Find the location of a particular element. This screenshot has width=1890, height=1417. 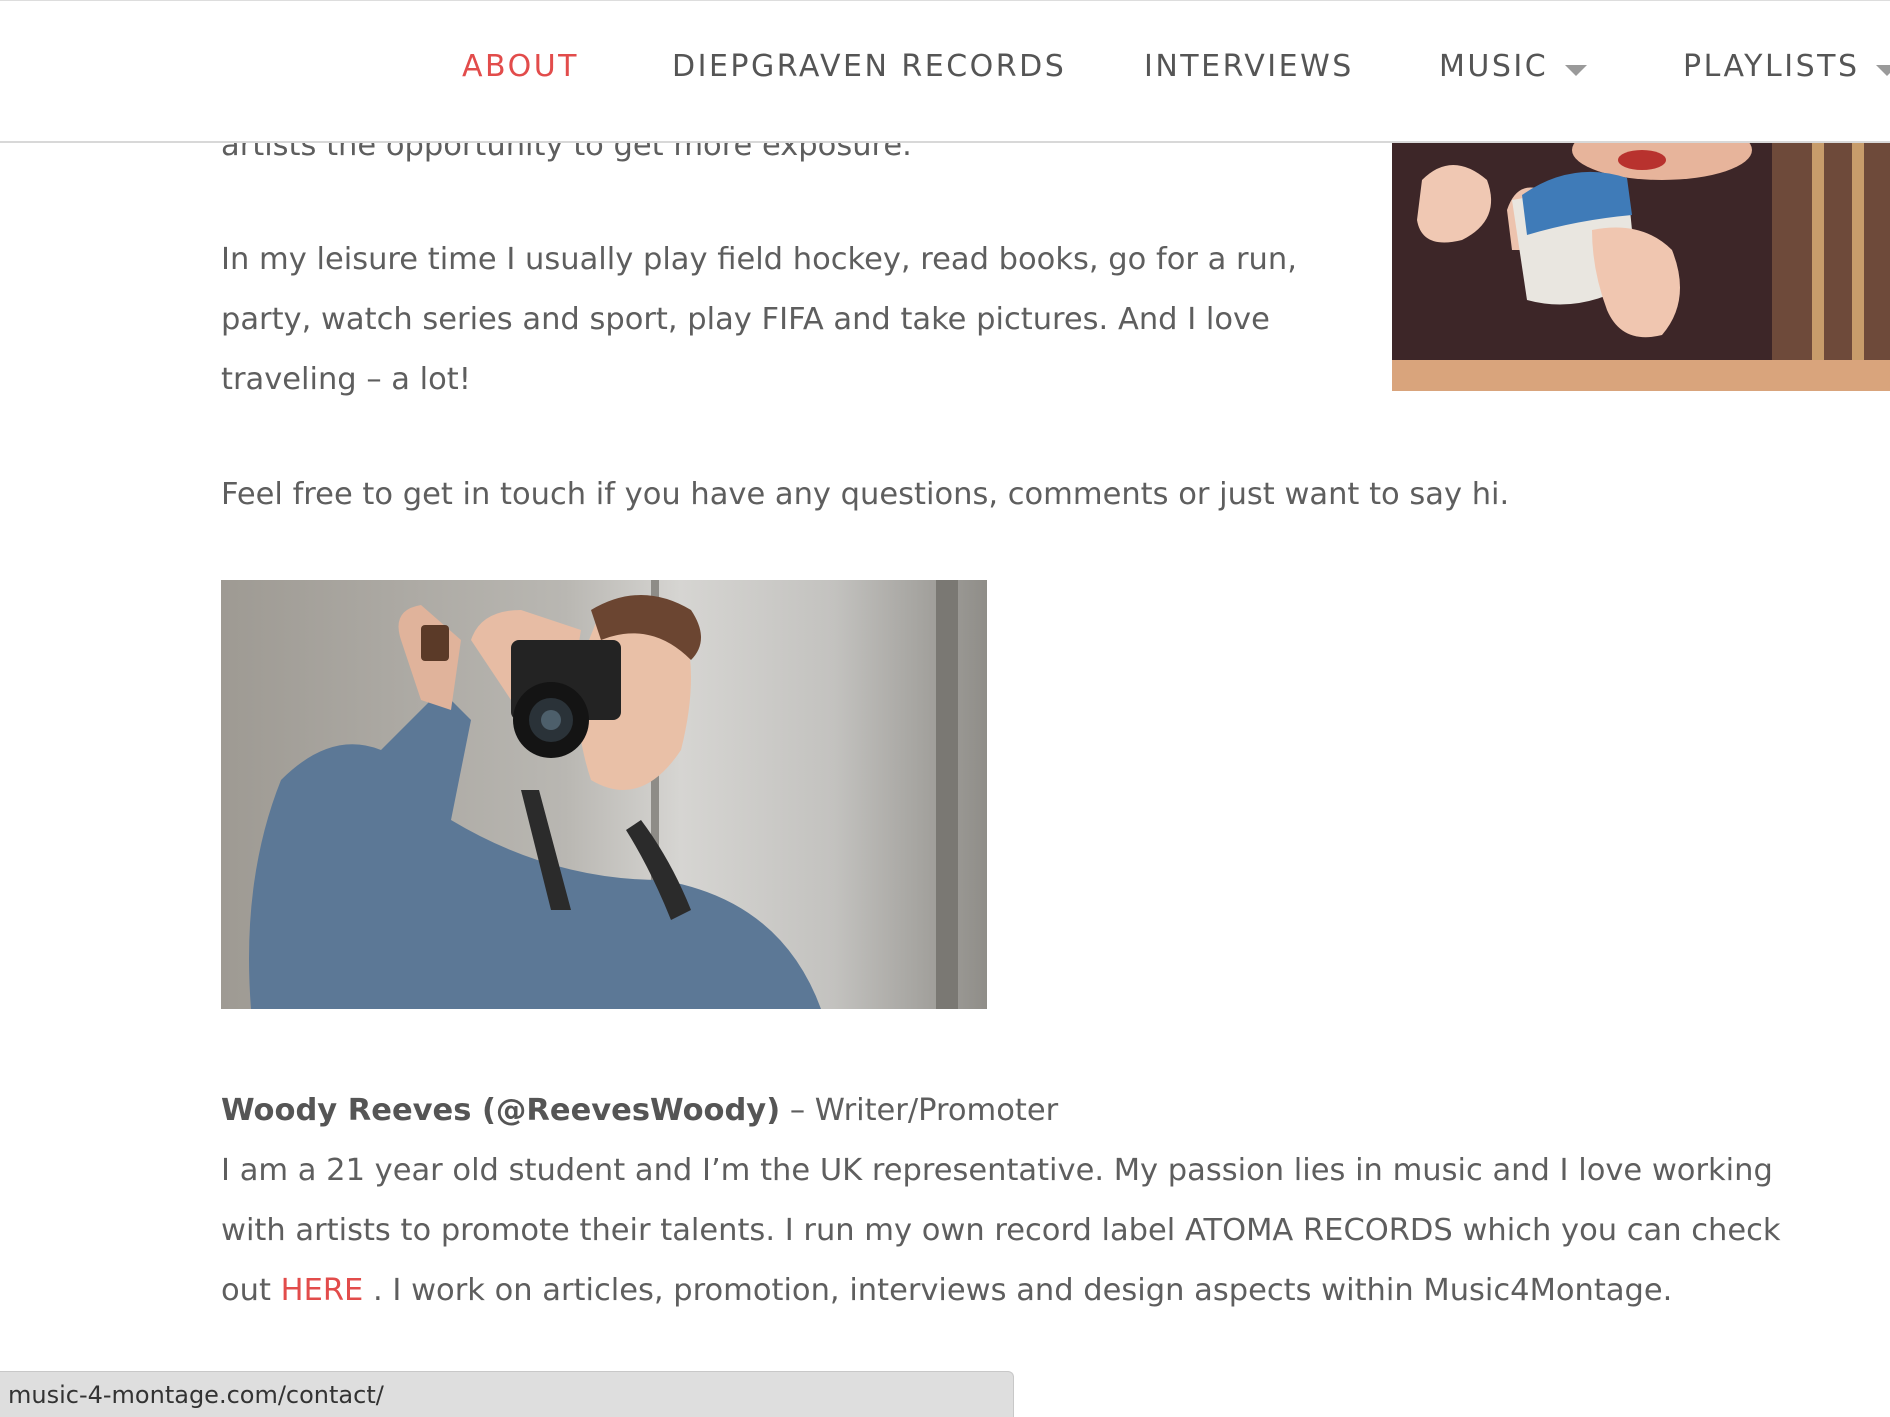

photographer-photo is located at coordinates (604, 794).